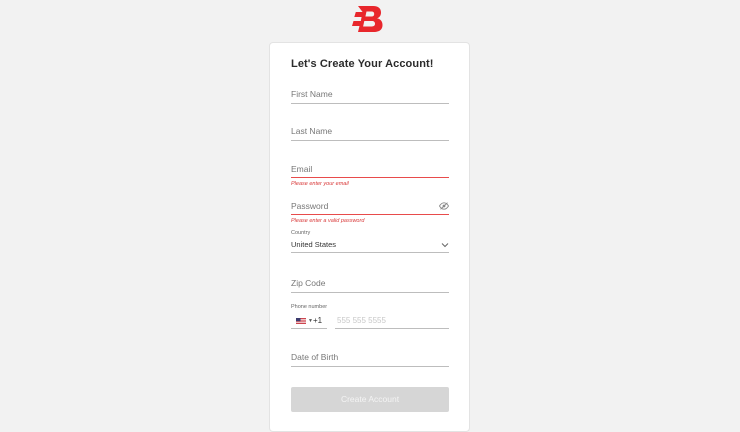  Describe the element at coordinates (315, 357) in the screenshot. I see `date-of-birth-placeholder: Date of Birth` at that location.